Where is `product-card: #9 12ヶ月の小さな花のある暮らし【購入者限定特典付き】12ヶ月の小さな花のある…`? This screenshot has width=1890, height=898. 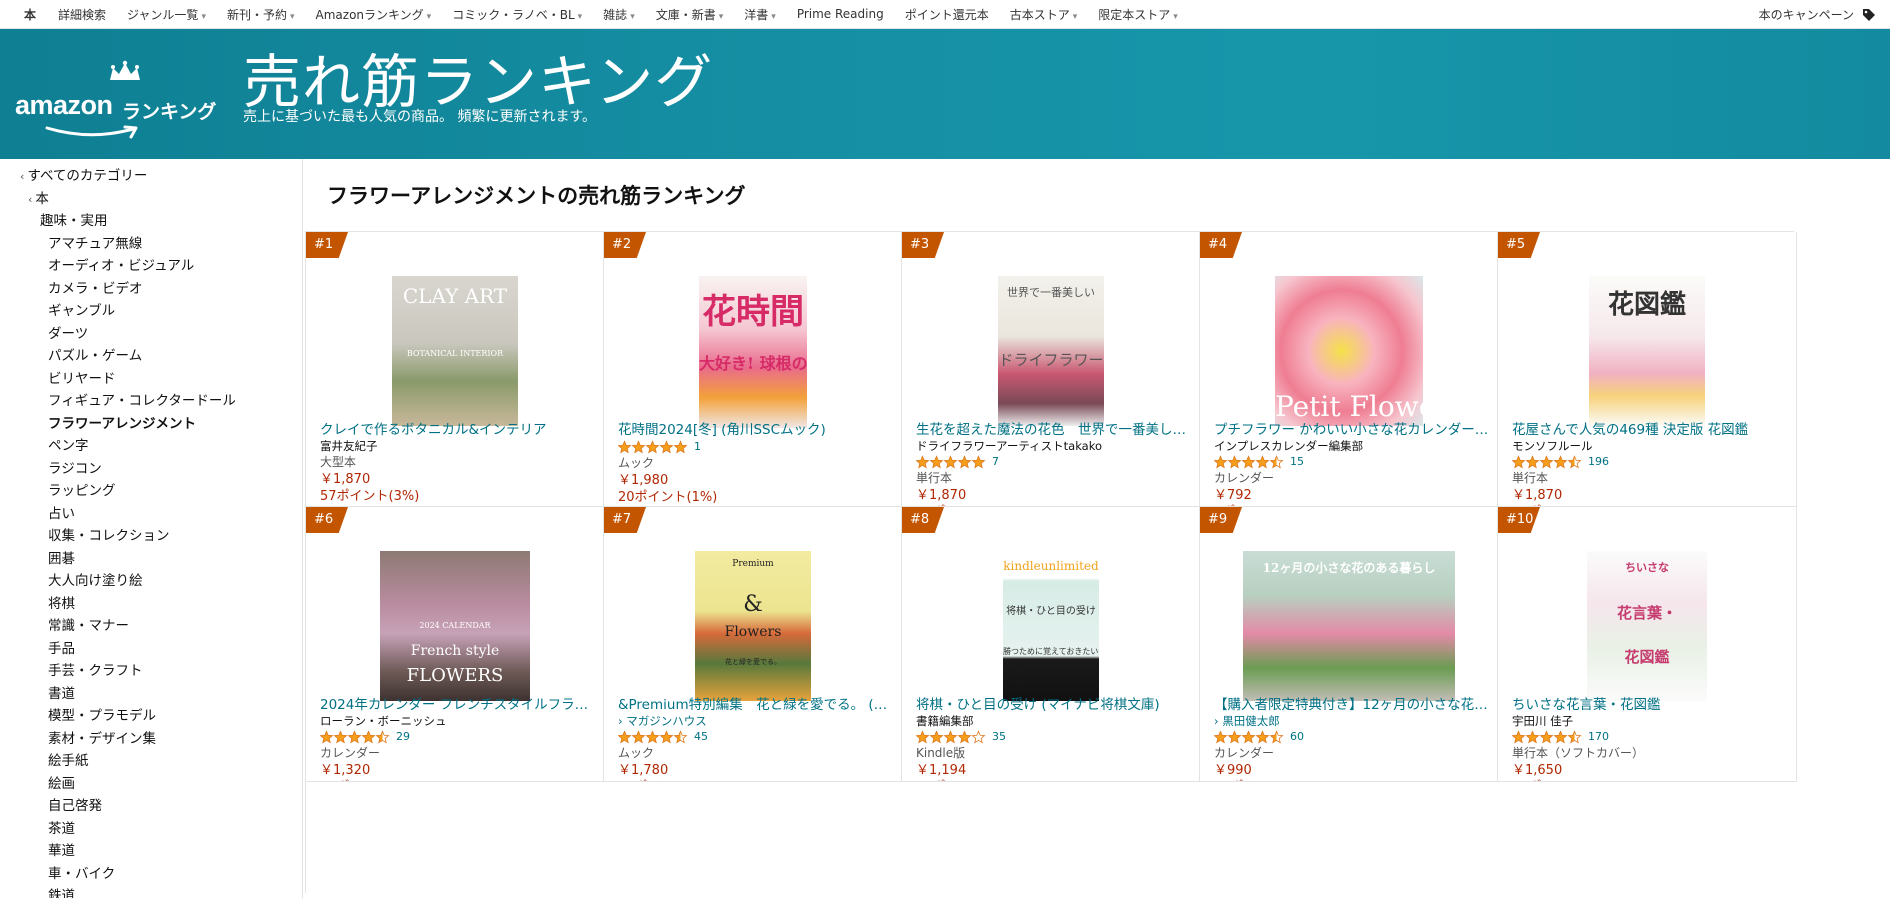 product-card: #9 12ヶ月の小さな花のある暮らし【購入者限定特典付き】12ヶ月の小さな花のある… is located at coordinates (1349, 644).